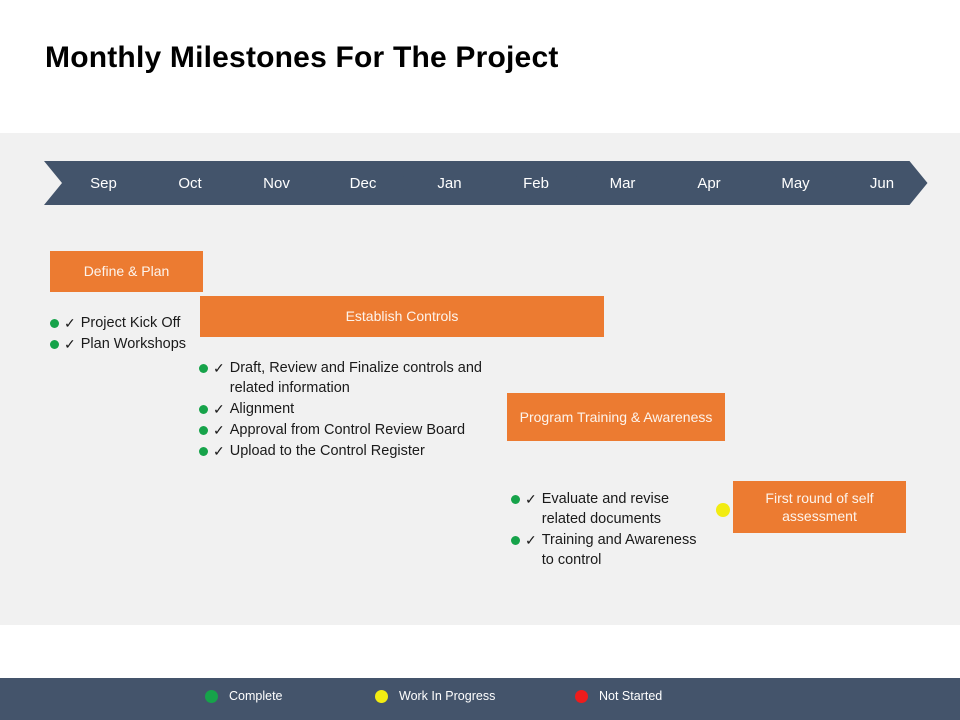 This screenshot has width=960, height=720. What do you see at coordinates (302, 57) in the screenshot?
I see `page-title: Monthly Milestones For The Project` at bounding box center [302, 57].